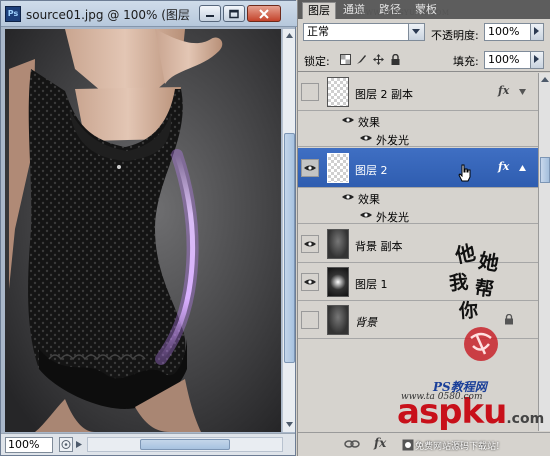 The height and width of the screenshot is (456, 550). I want to click on zoom-field: 100%, so click(29, 445).